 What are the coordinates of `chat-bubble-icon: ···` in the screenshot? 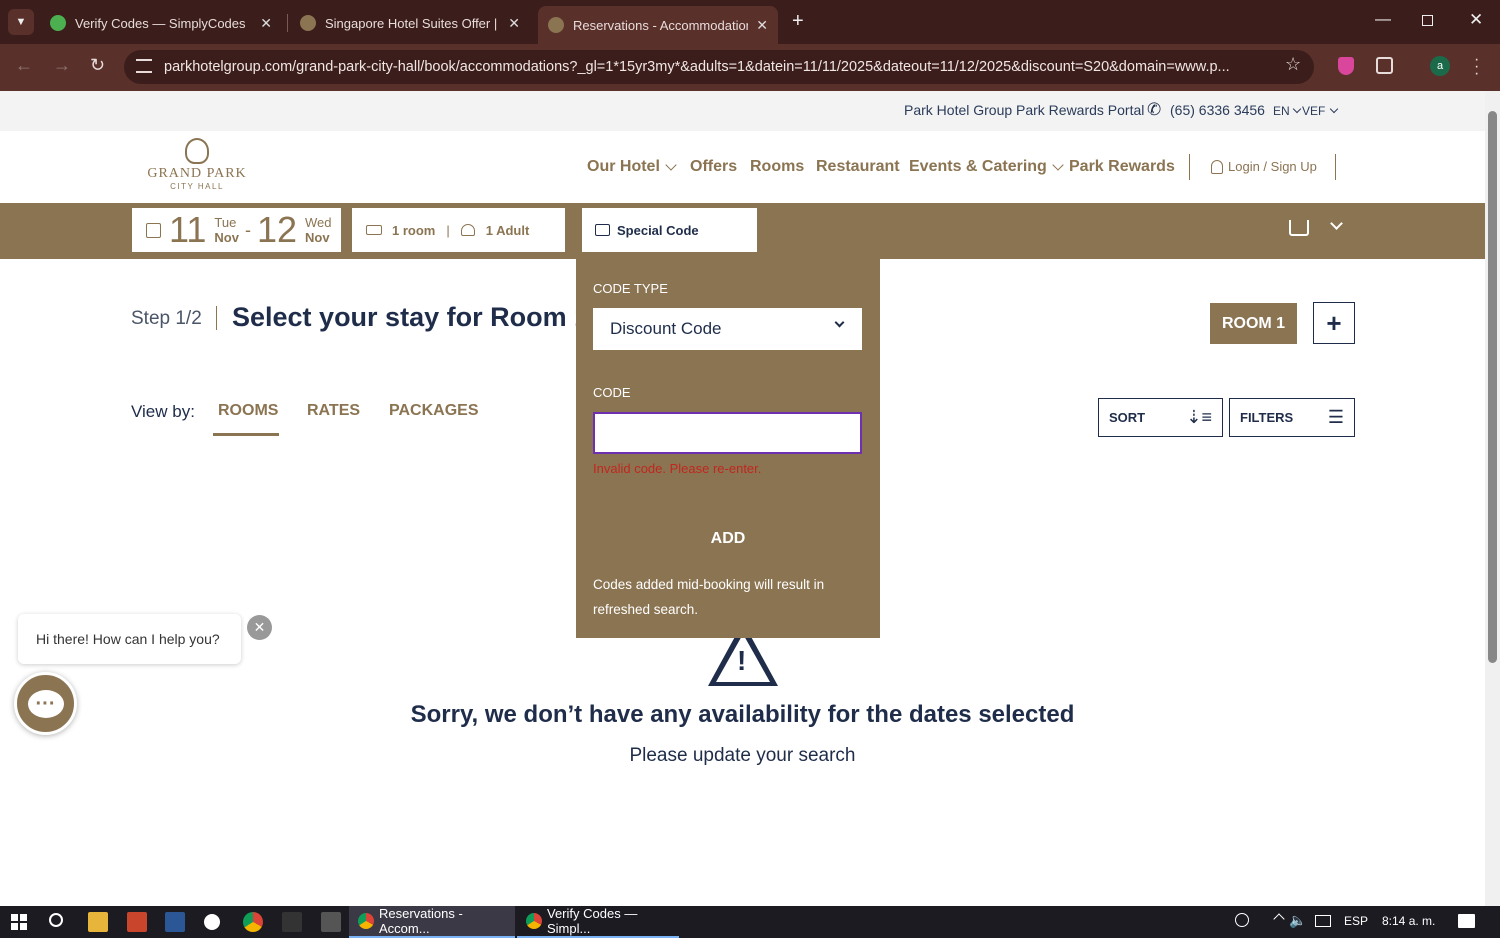 It's located at (45, 703).